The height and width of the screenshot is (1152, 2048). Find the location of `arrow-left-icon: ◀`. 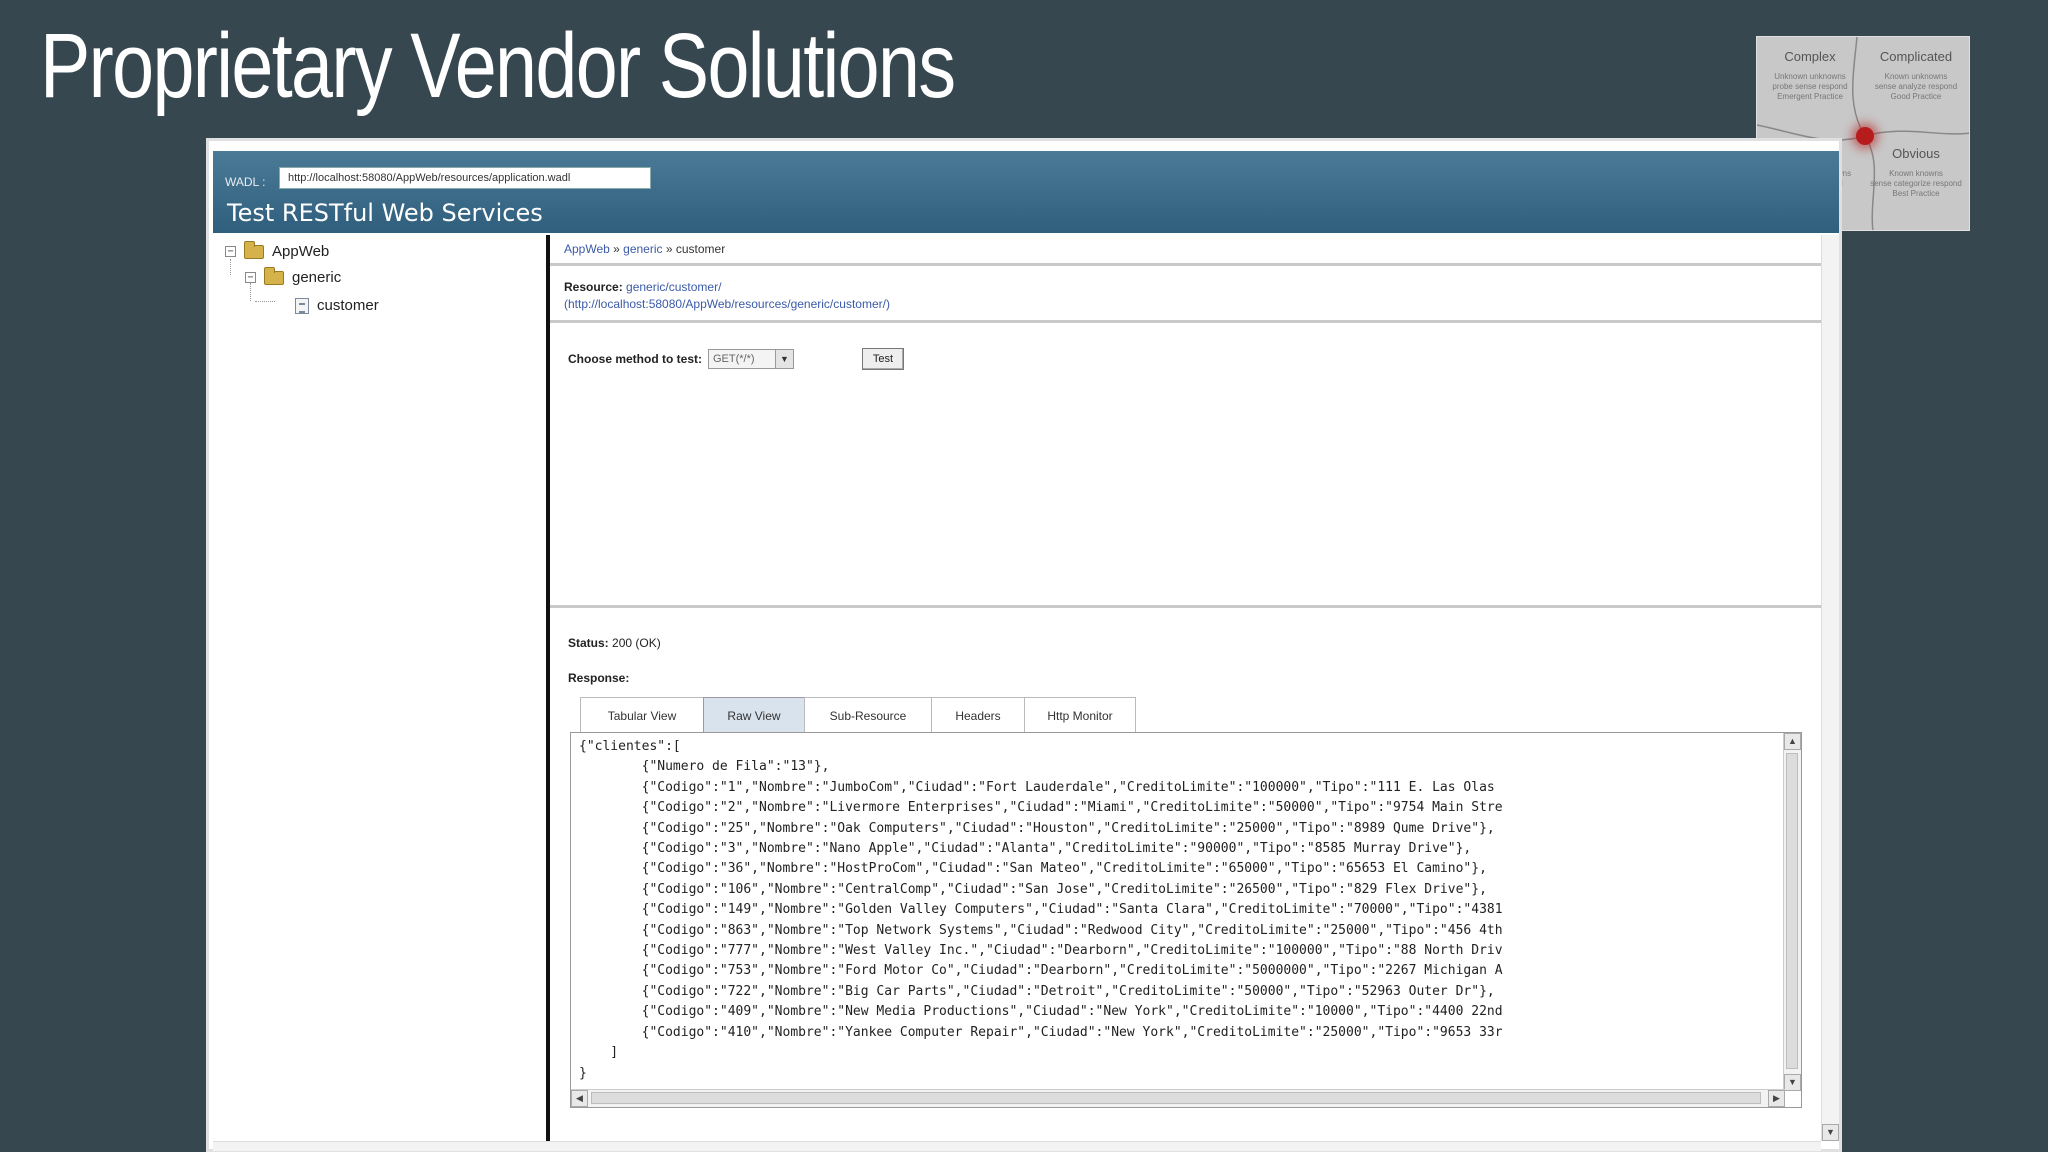

arrow-left-icon: ◀ is located at coordinates (579, 1098).